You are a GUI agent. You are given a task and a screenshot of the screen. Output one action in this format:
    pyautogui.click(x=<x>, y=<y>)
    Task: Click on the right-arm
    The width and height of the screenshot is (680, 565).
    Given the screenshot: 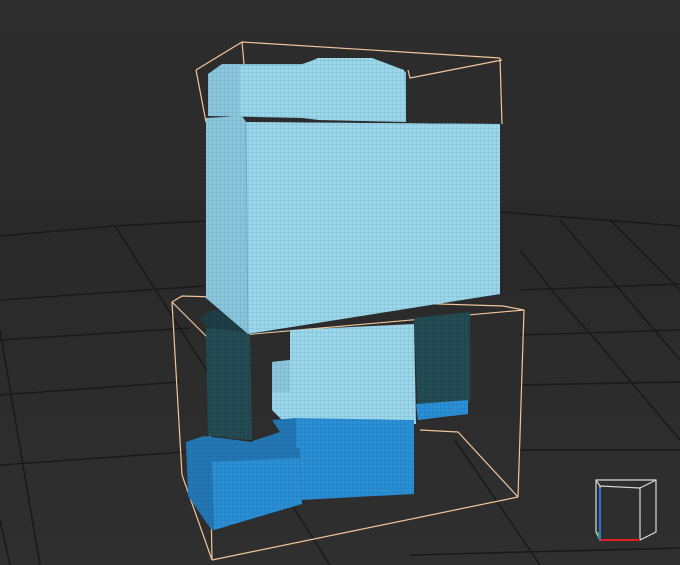 What is the action you would take?
    pyautogui.click(x=442, y=366)
    